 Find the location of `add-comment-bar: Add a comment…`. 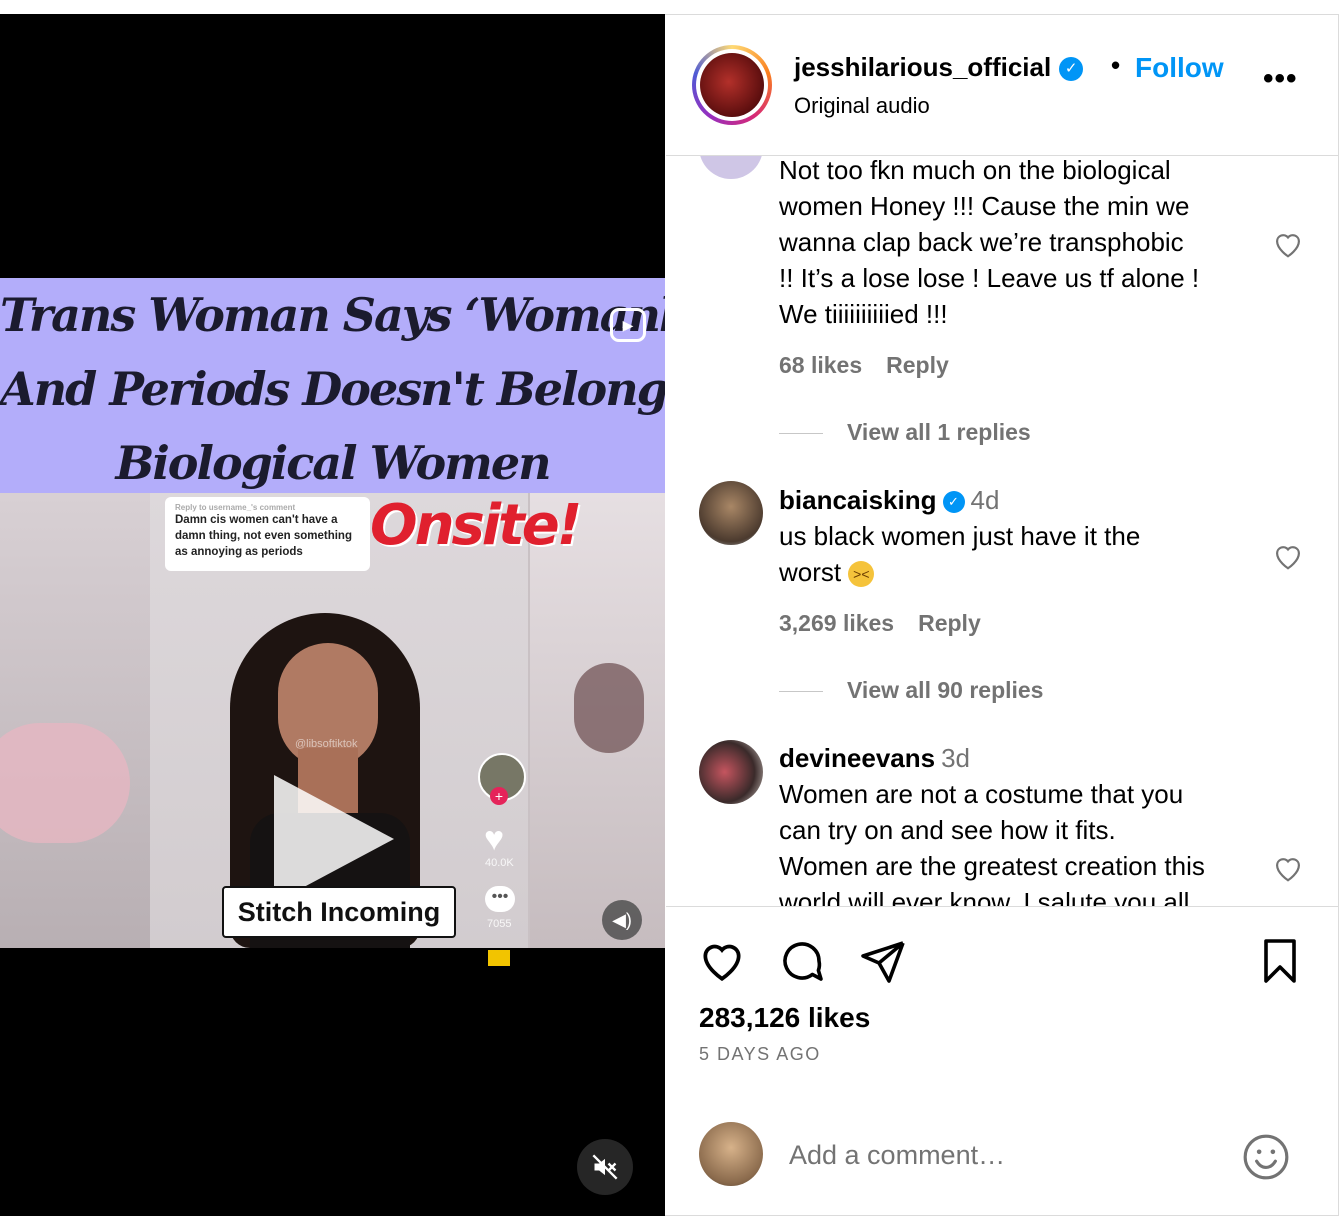

add-comment-bar: Add a comment… is located at coordinates (1002, 1161).